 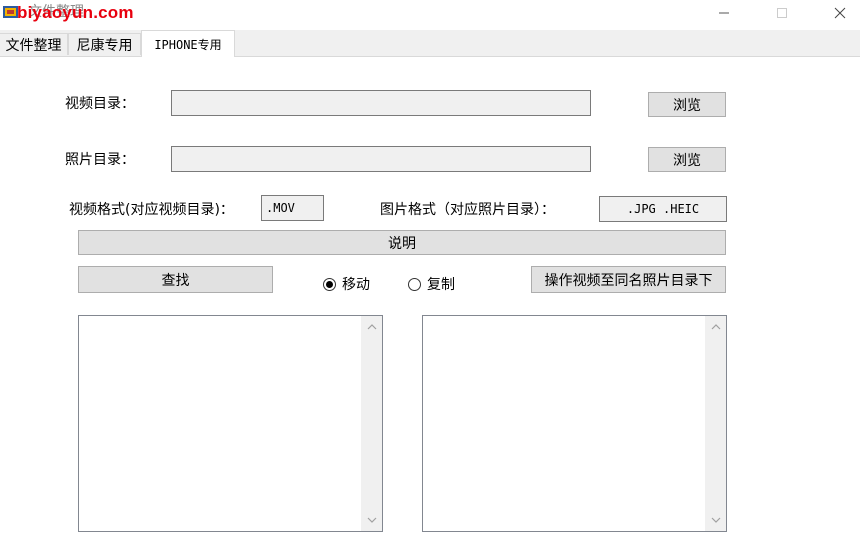 I want to click on description-button: 说明, so click(x=402, y=242).